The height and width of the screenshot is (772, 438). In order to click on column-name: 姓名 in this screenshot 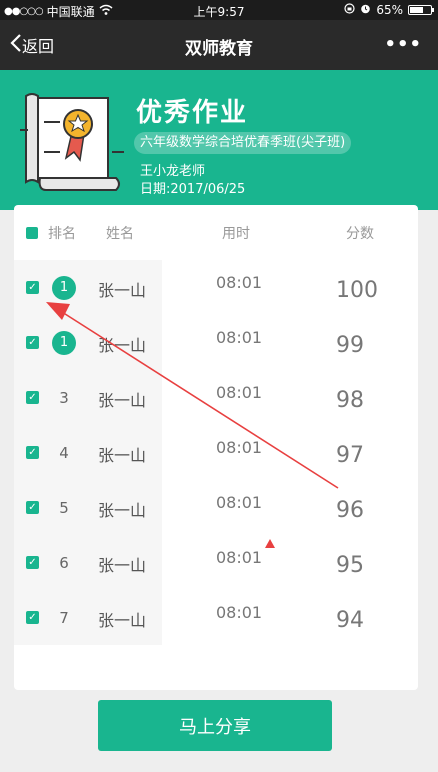, I will do `click(120, 234)`.